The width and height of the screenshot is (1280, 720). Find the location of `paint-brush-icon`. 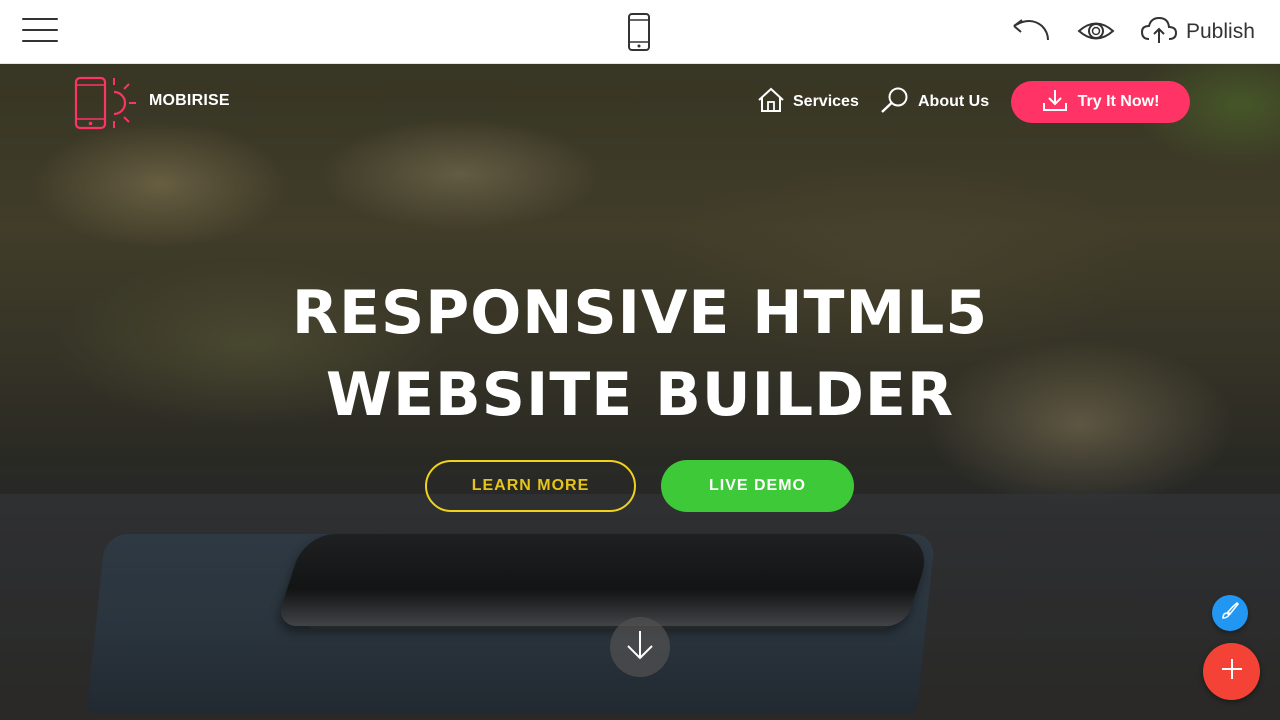

paint-brush-icon is located at coordinates (1230, 613).